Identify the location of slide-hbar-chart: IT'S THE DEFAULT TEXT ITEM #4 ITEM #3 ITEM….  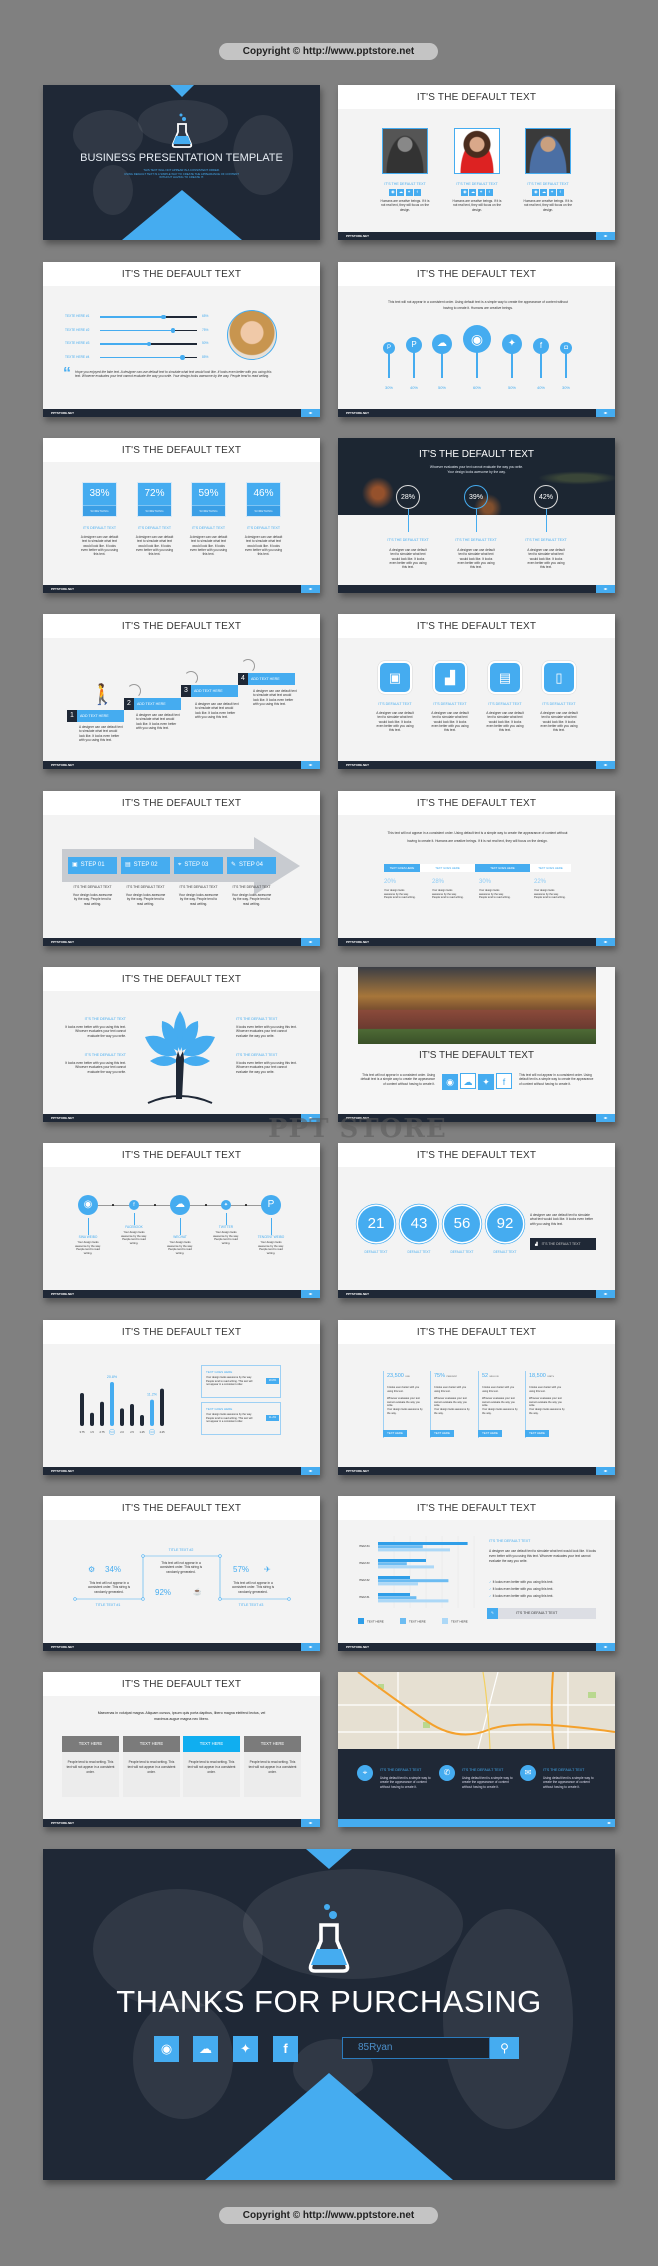
(476, 1573).